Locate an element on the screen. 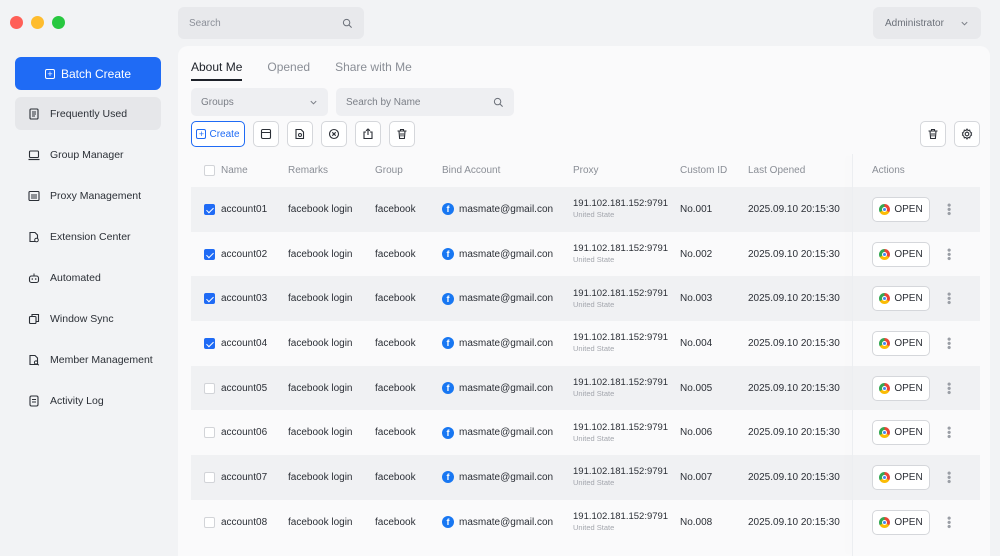 This screenshot has width=1000, height=556. global-search-input: Search is located at coordinates (271, 23).